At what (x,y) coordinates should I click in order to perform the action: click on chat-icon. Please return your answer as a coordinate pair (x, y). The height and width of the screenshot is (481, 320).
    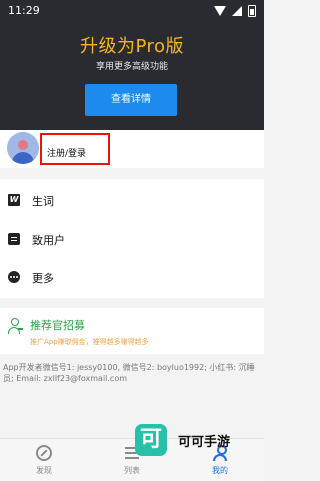
    Looking at the image, I should click on (14, 239).